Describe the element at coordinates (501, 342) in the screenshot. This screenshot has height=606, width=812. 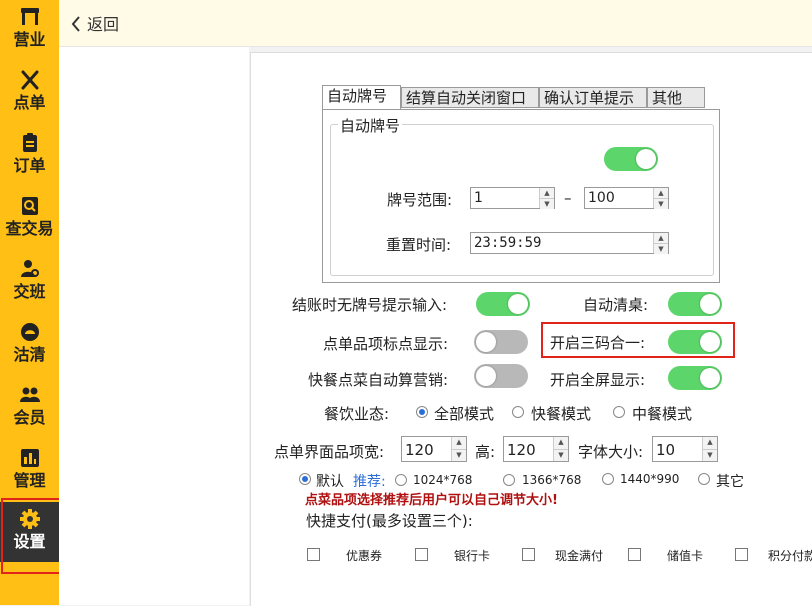
I see `item-dot-toggle` at that location.